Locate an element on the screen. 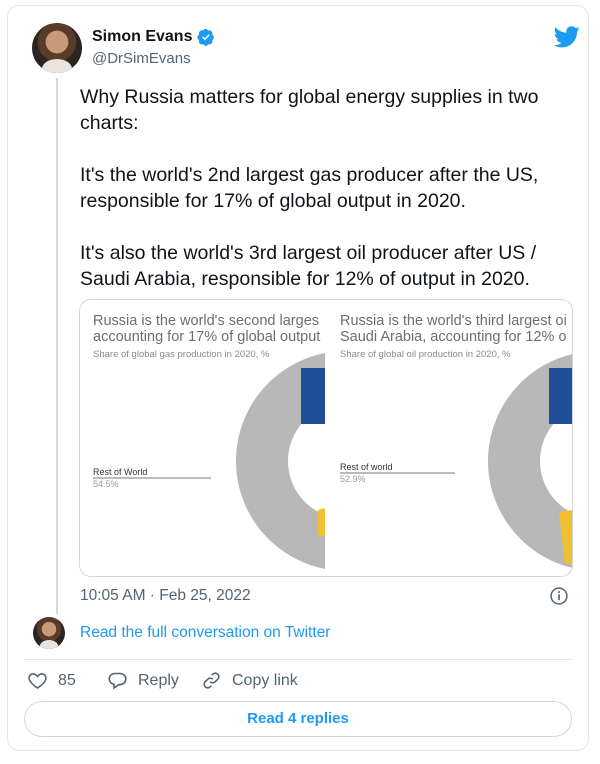 This screenshot has height=764, width=600. reply-button: Reply is located at coordinates (143, 680).